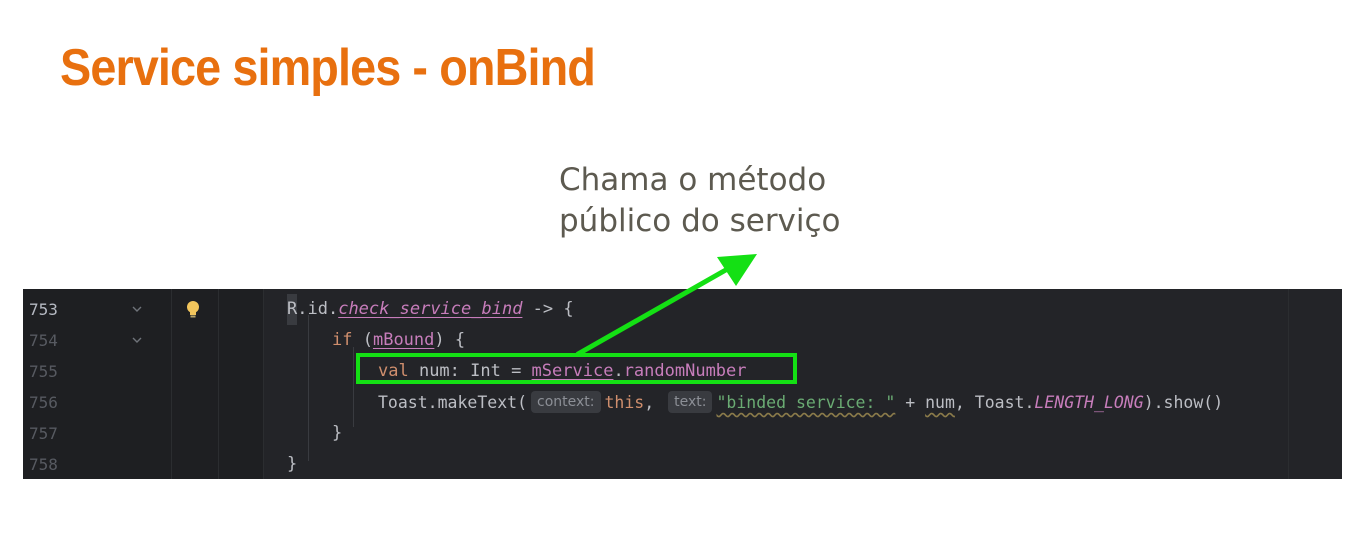  What do you see at coordinates (548, 309) in the screenshot?
I see `code-token: -> {` at bounding box center [548, 309].